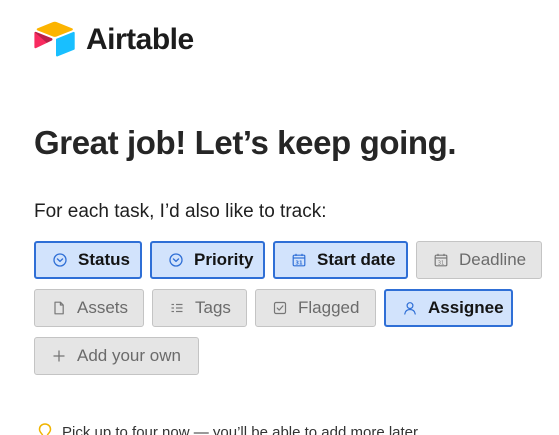 This screenshot has width=559, height=435. I want to click on field-chip-assets: Assets, so click(89, 308).